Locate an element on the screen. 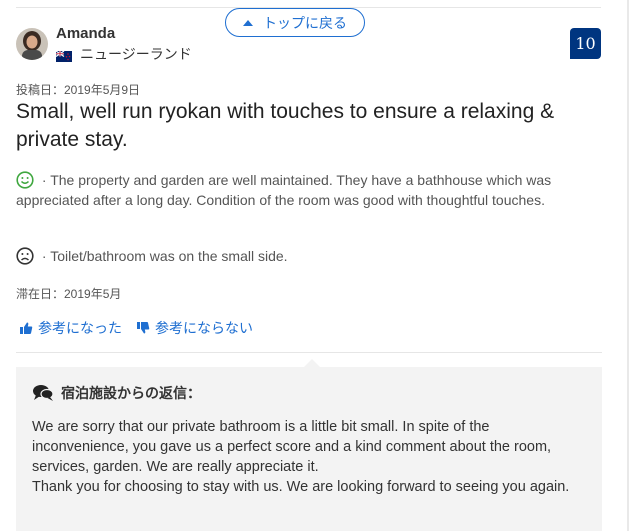 The height and width of the screenshot is (531, 629). back-to-top-label: トップに戻る is located at coordinates (305, 22).